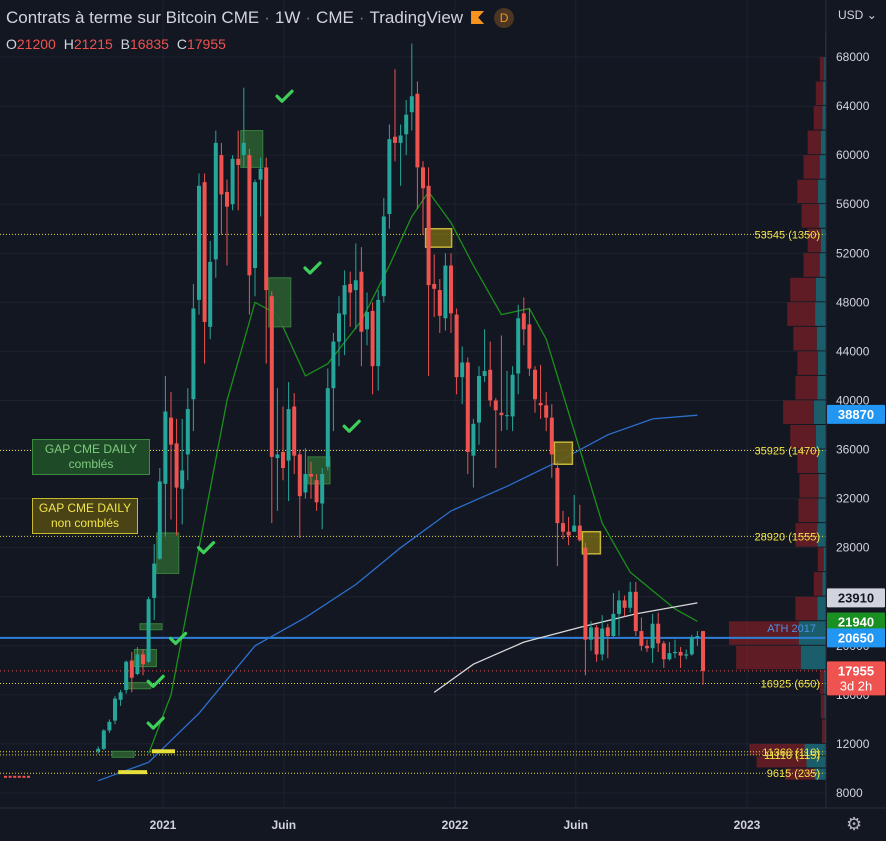 This screenshot has width=886, height=841. Describe the element at coordinates (747, 825) in the screenshot. I see `time-axis-tick: 2023` at that location.